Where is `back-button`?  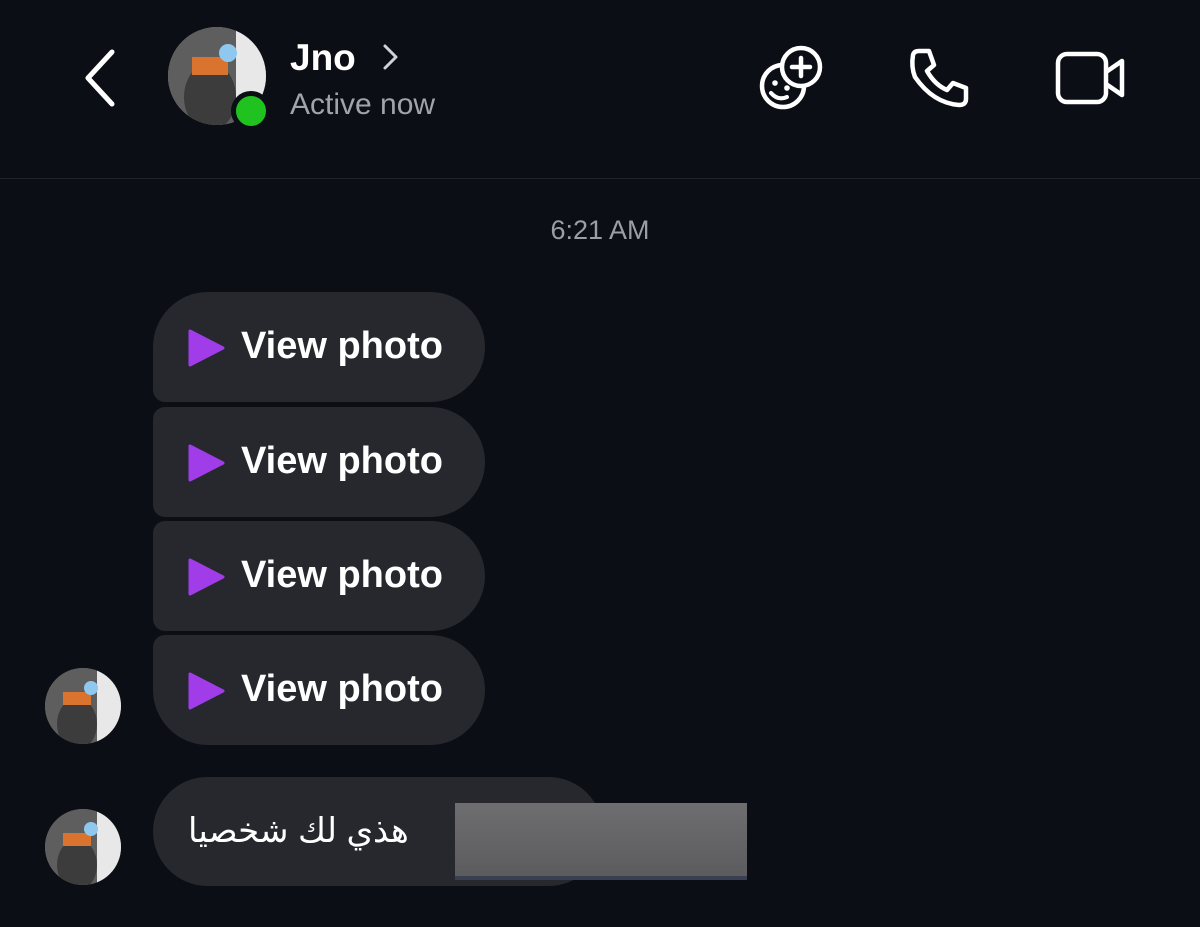 back-button is located at coordinates (100, 78).